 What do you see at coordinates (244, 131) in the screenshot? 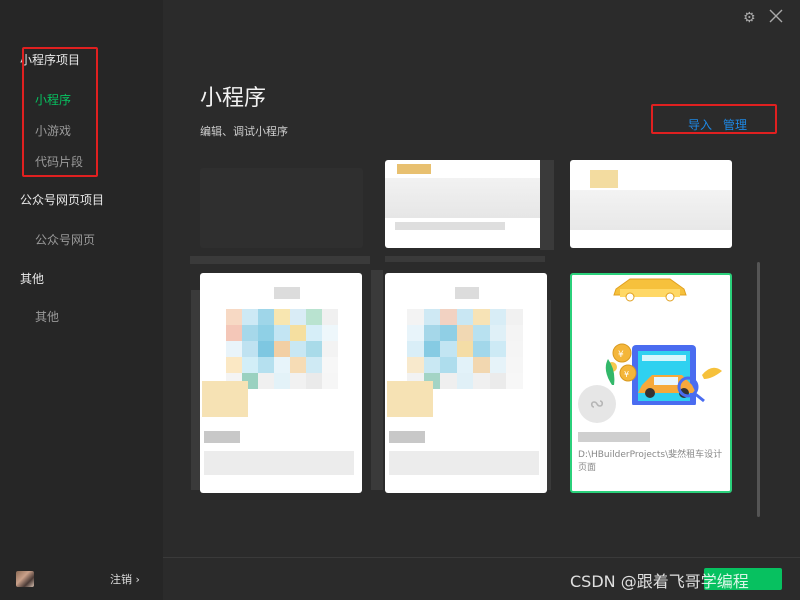
I see `page-subtitle: 编辑、调试小程序` at bounding box center [244, 131].